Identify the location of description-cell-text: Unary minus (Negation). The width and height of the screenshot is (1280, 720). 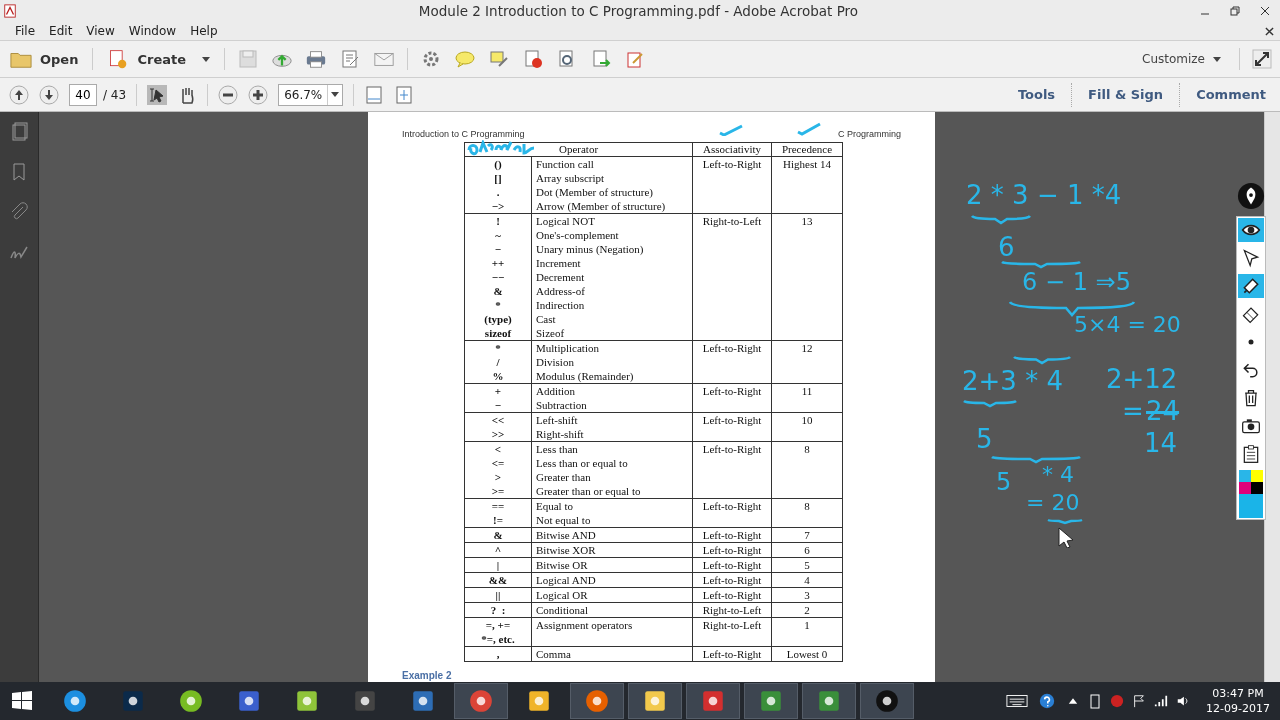
(590, 249).